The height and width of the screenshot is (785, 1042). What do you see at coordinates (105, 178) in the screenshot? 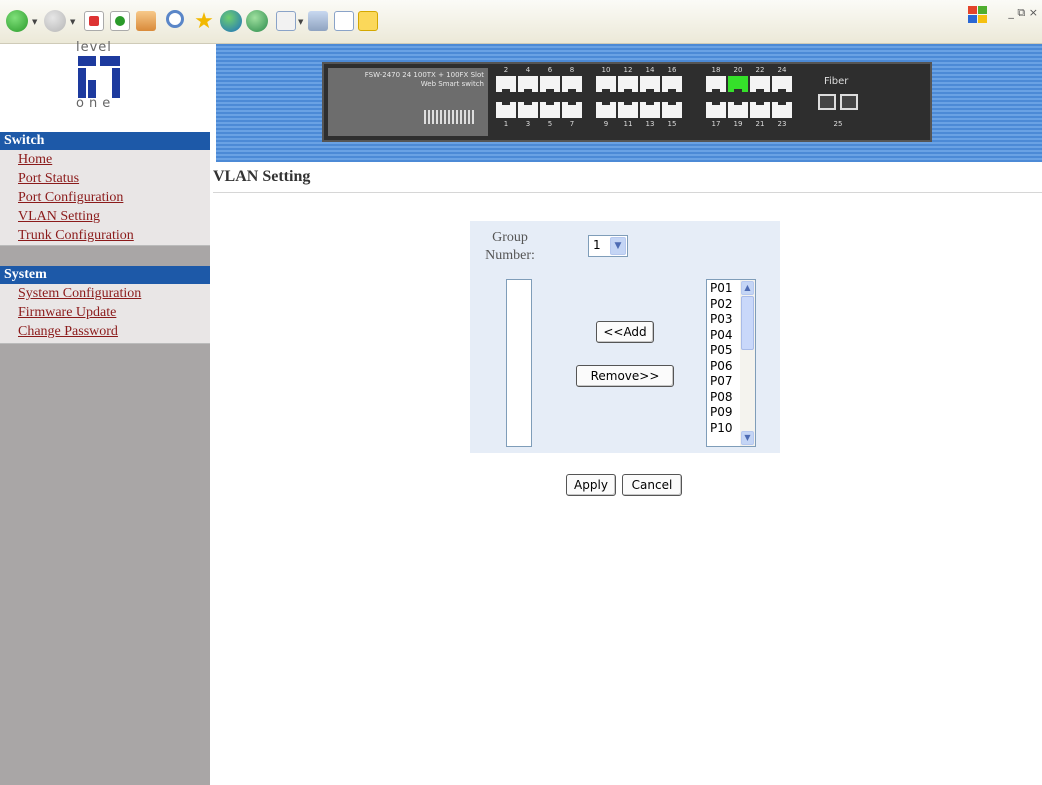
I see `sidebar-item-port-status: Port Status` at bounding box center [105, 178].